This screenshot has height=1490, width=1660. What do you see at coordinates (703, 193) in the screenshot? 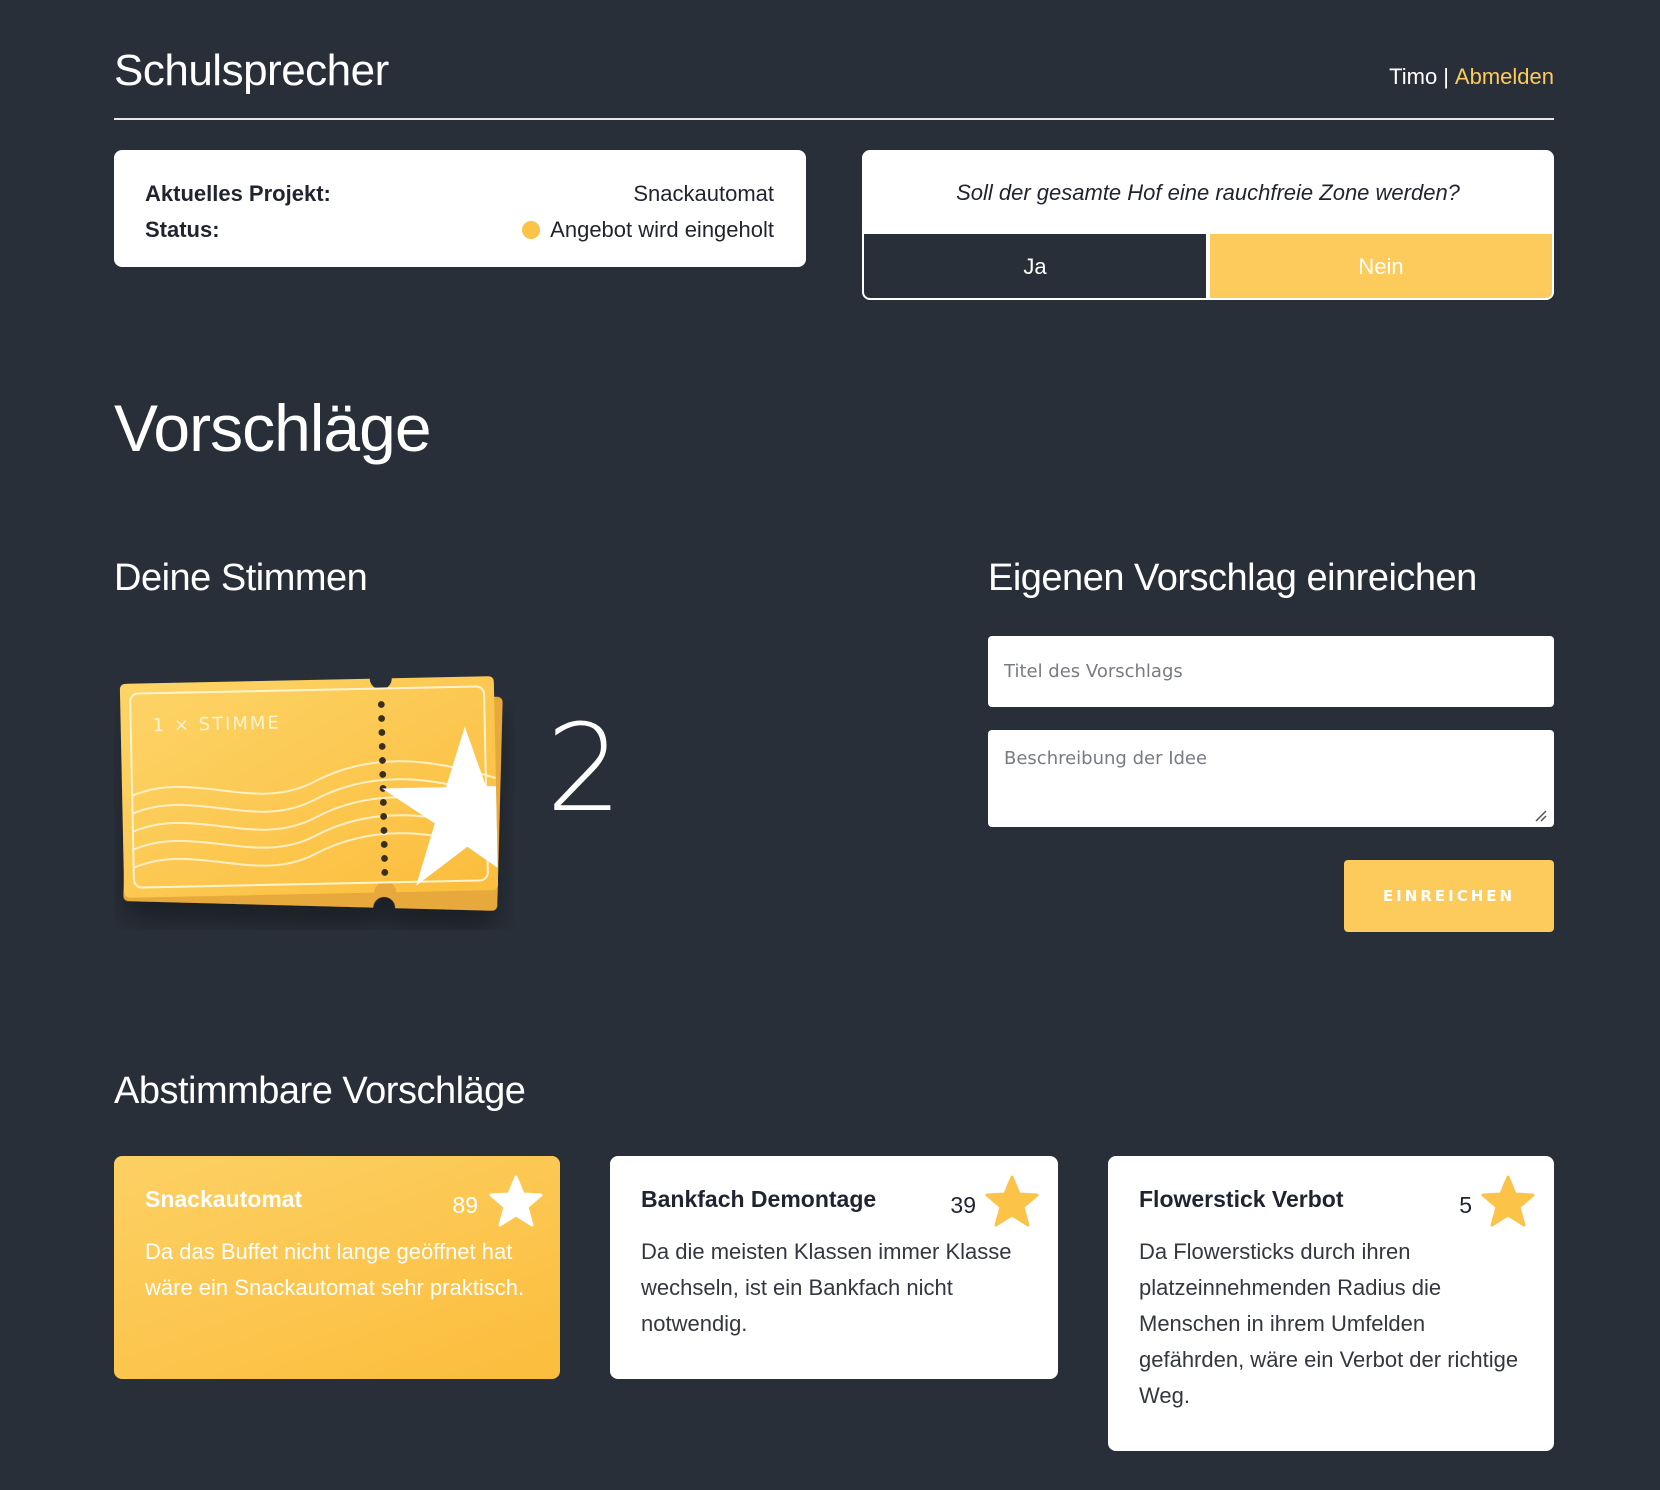
I see `current-project-value: Snackautomat` at bounding box center [703, 193].